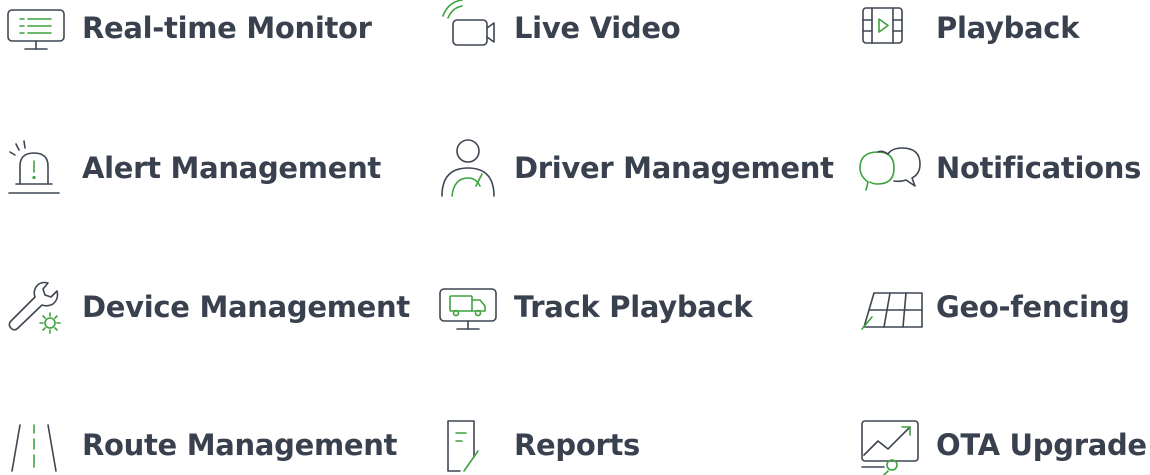 The image size is (1150, 475). I want to click on wrench-gear-icon, so click(34, 307).